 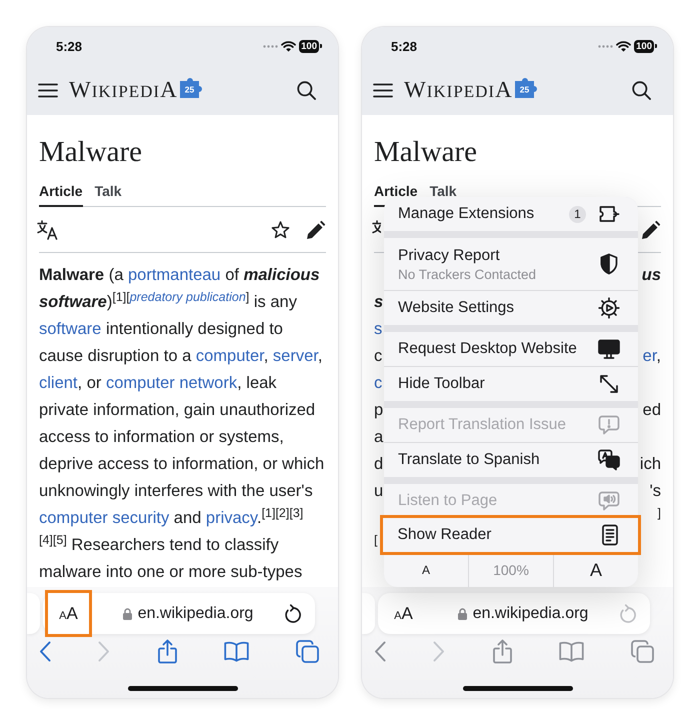 What do you see at coordinates (511, 264) in the screenshot?
I see `menu-item: Privacy Report No Trackers Contacted` at bounding box center [511, 264].